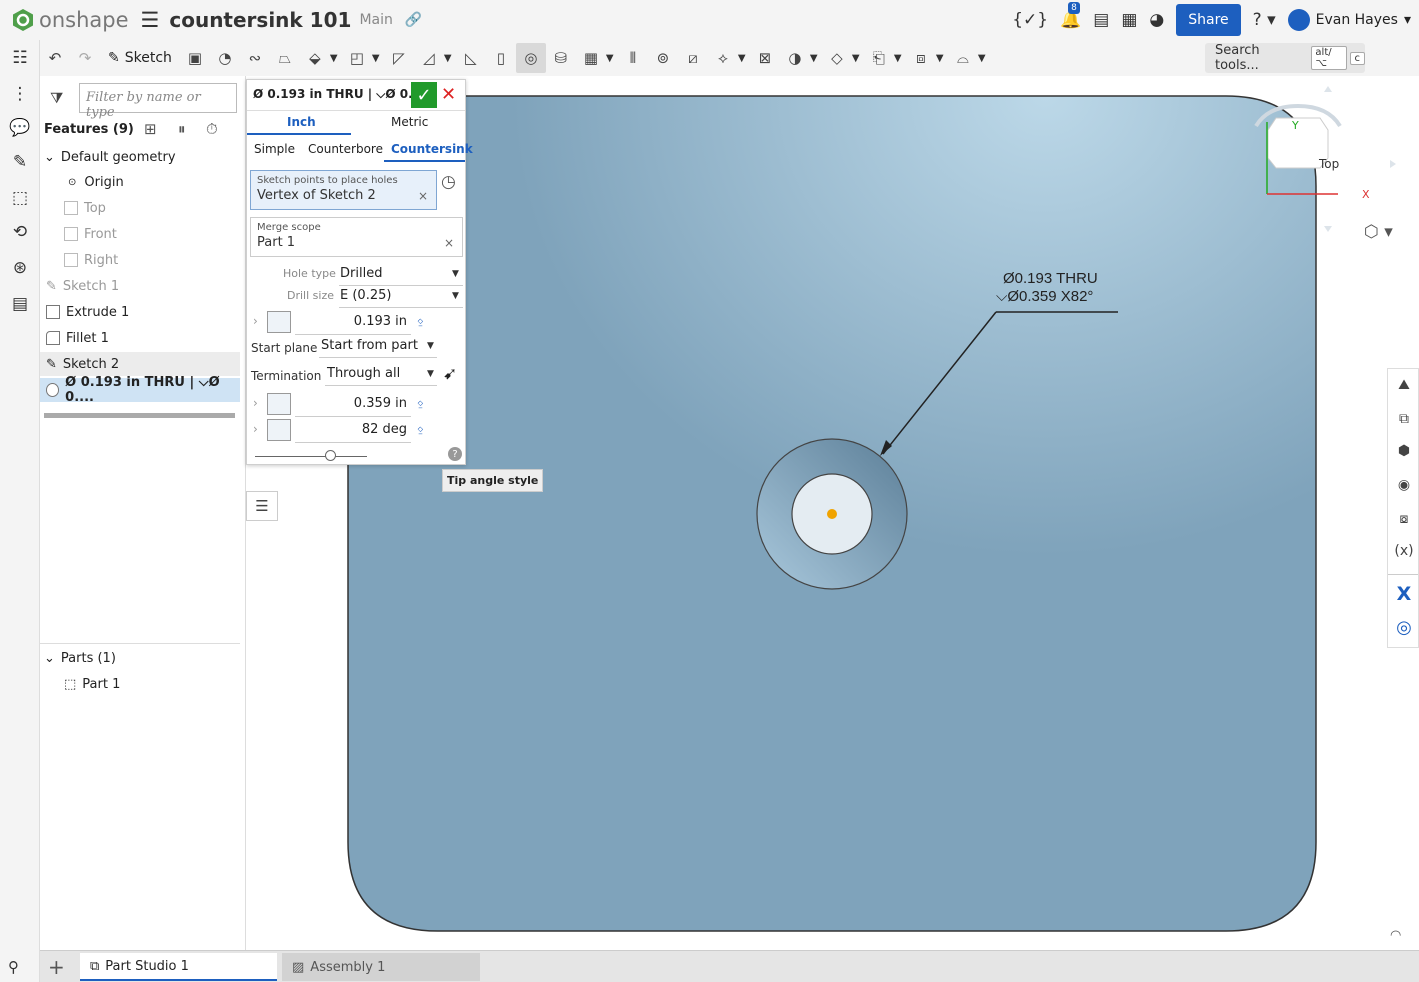 This screenshot has height=982, width=1419. Describe the element at coordinates (158, 101) in the screenshot. I see `filter-input: Filter by name or type` at that location.